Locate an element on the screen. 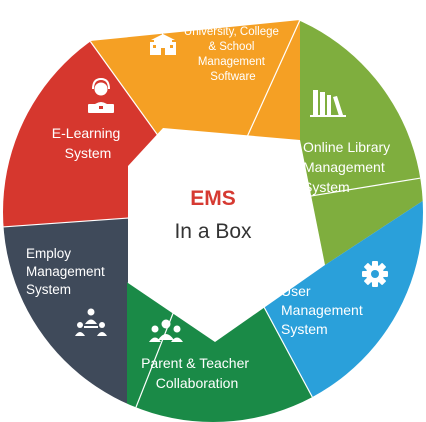  center-subtitle: In a Box is located at coordinates (213, 231).